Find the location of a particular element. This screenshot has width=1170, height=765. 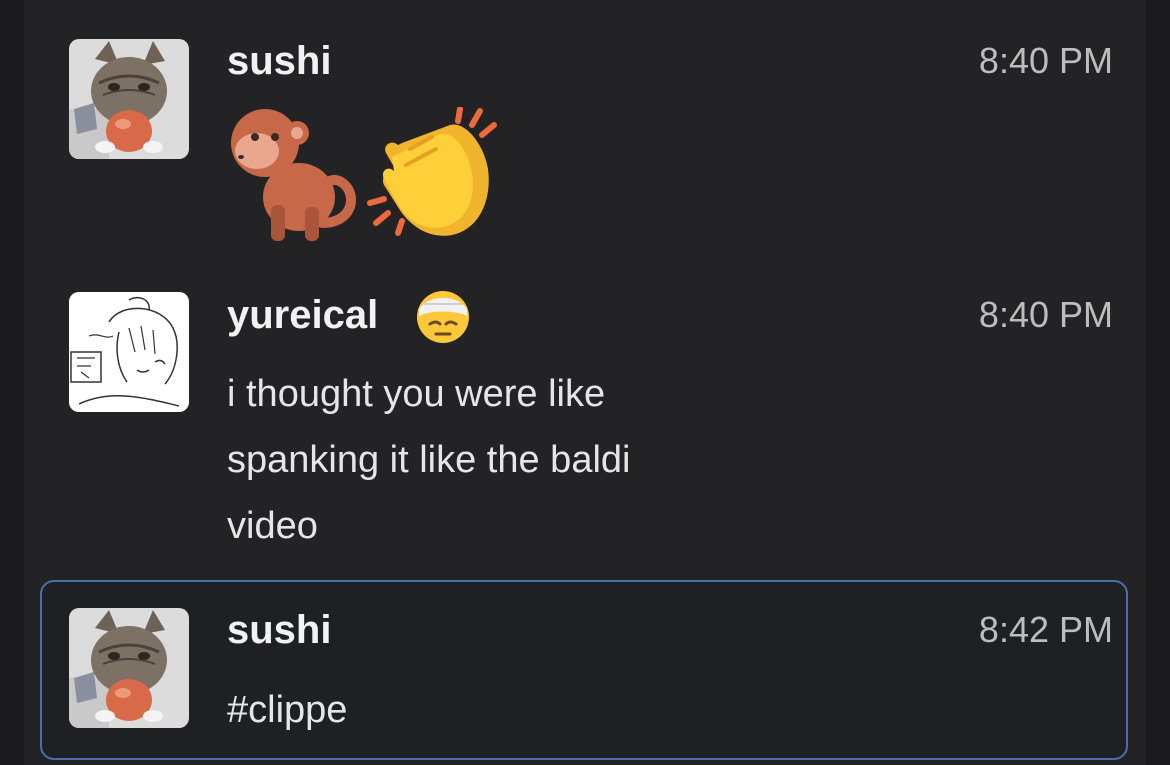

channel-link: #clippe is located at coordinates (507, 710).